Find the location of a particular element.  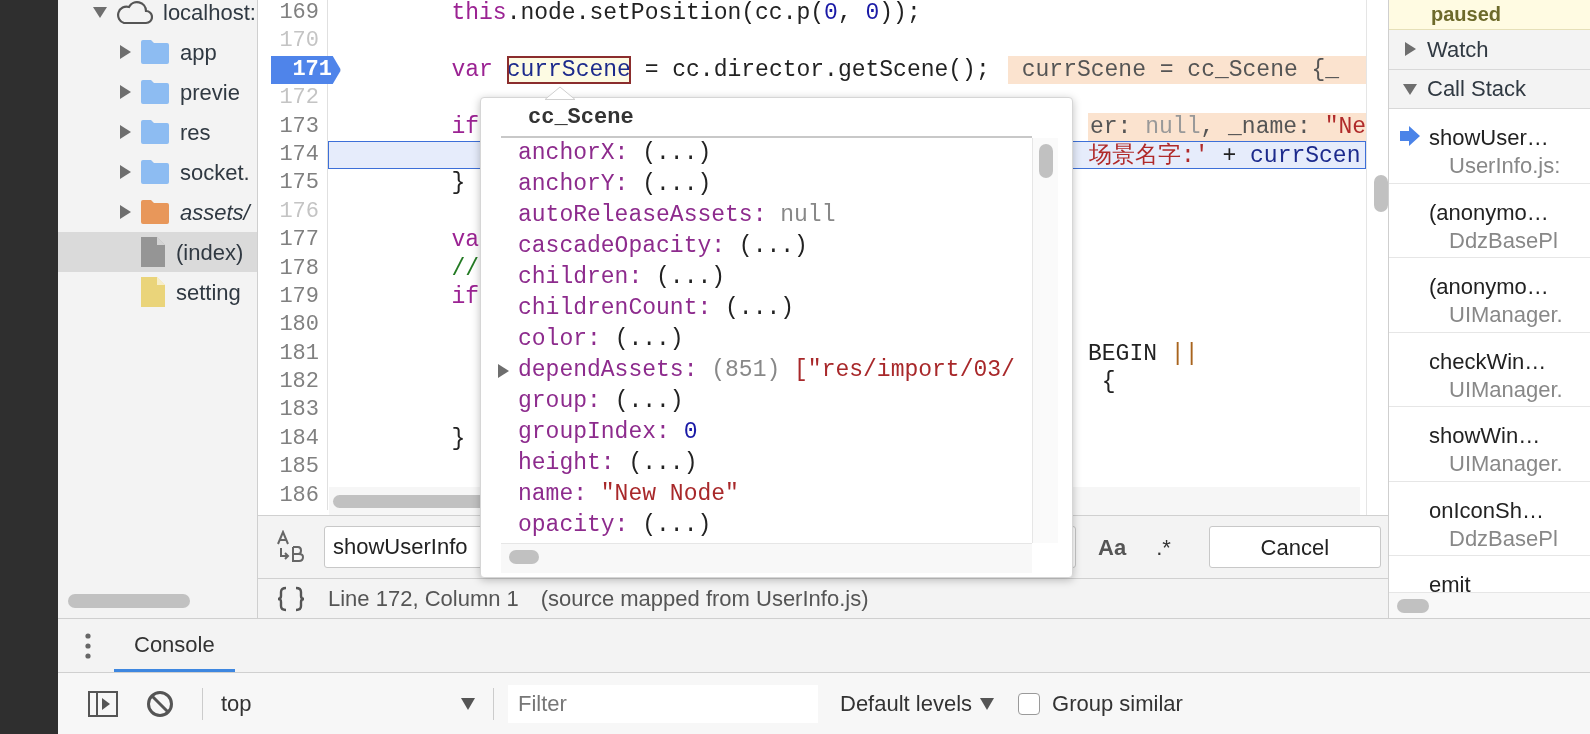

inline-value: er: null, _name: "Ne is located at coordinates (1227, 126).